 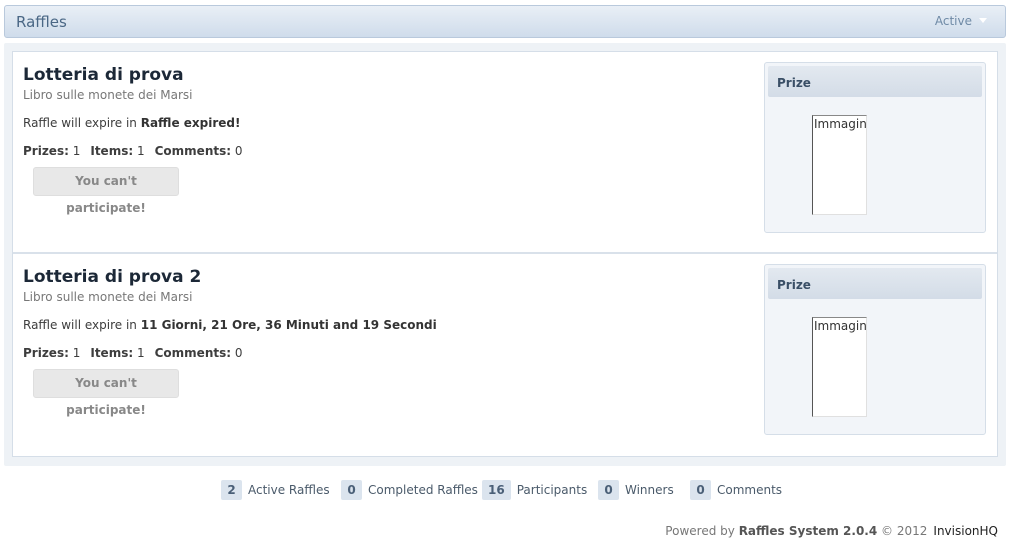 I want to click on stat-label: Active Raffles, so click(x=289, y=490).